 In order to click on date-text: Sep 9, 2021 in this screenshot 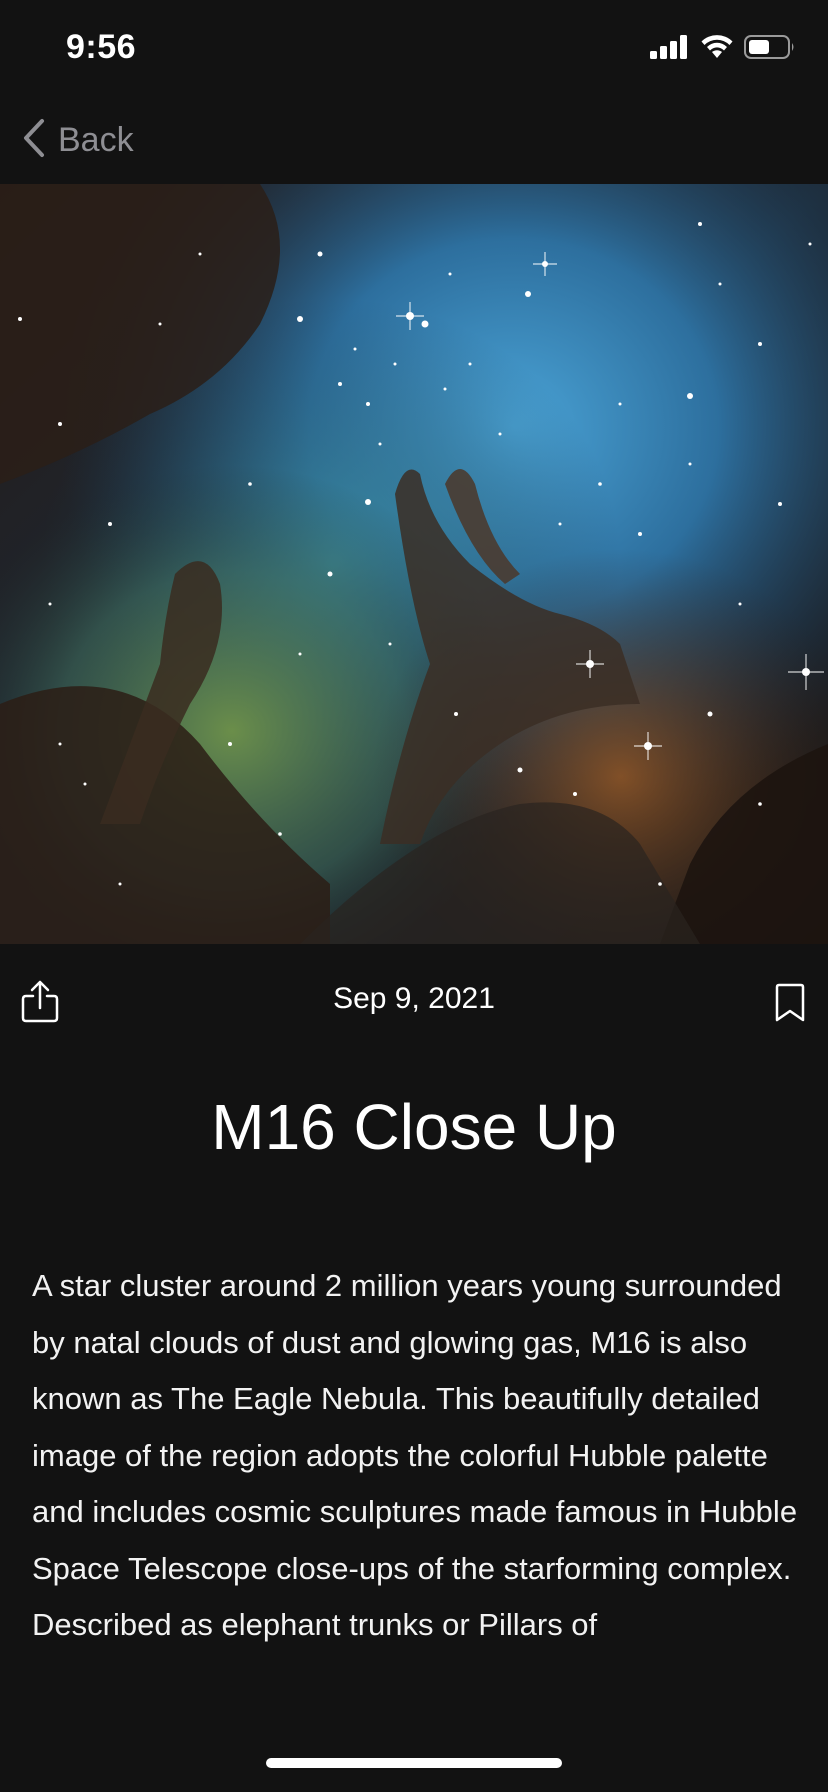, I will do `click(414, 998)`.